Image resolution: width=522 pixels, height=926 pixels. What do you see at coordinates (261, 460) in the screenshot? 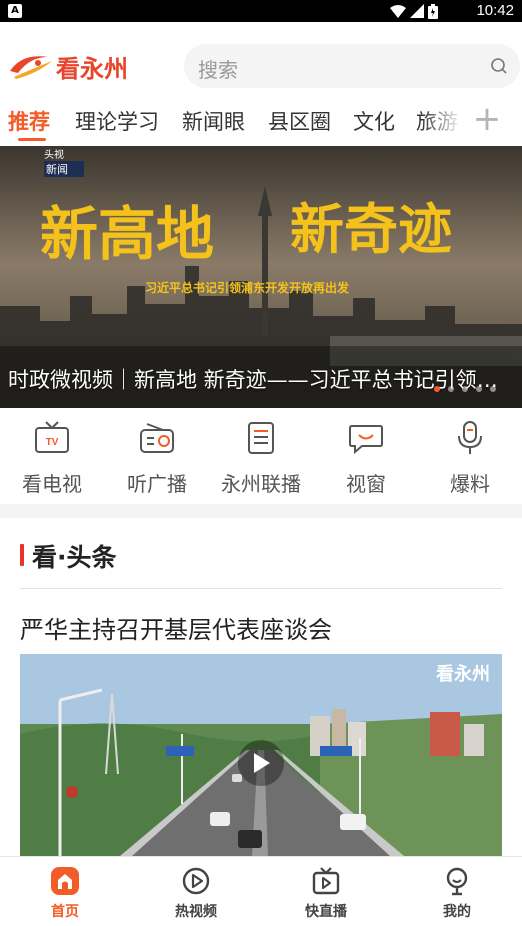
I see `quick-item-yongzhou-broadcast: 永州联播` at bounding box center [261, 460].